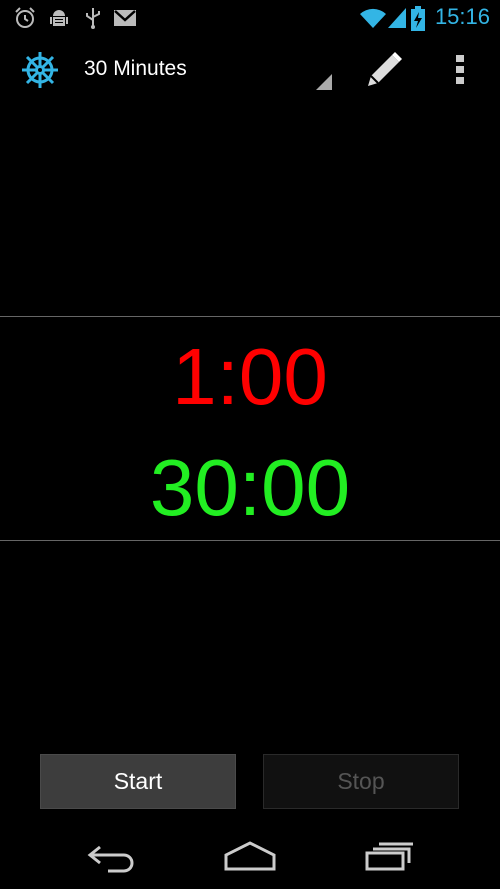 The image size is (500, 889). Describe the element at coordinates (135, 68) in the screenshot. I see `preset-label: 30 Minutes` at that location.